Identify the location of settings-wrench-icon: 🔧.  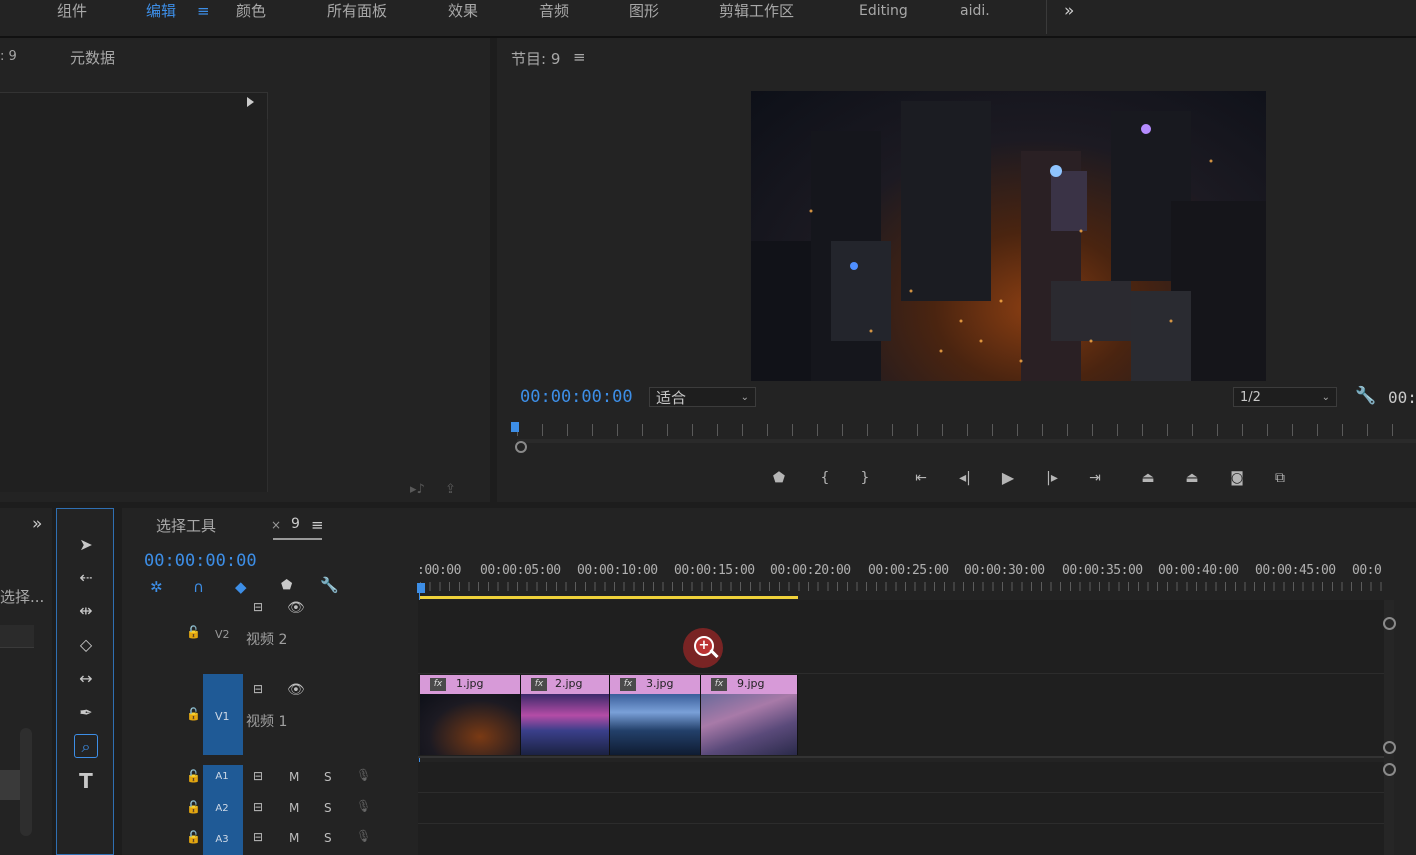
(1365, 396).